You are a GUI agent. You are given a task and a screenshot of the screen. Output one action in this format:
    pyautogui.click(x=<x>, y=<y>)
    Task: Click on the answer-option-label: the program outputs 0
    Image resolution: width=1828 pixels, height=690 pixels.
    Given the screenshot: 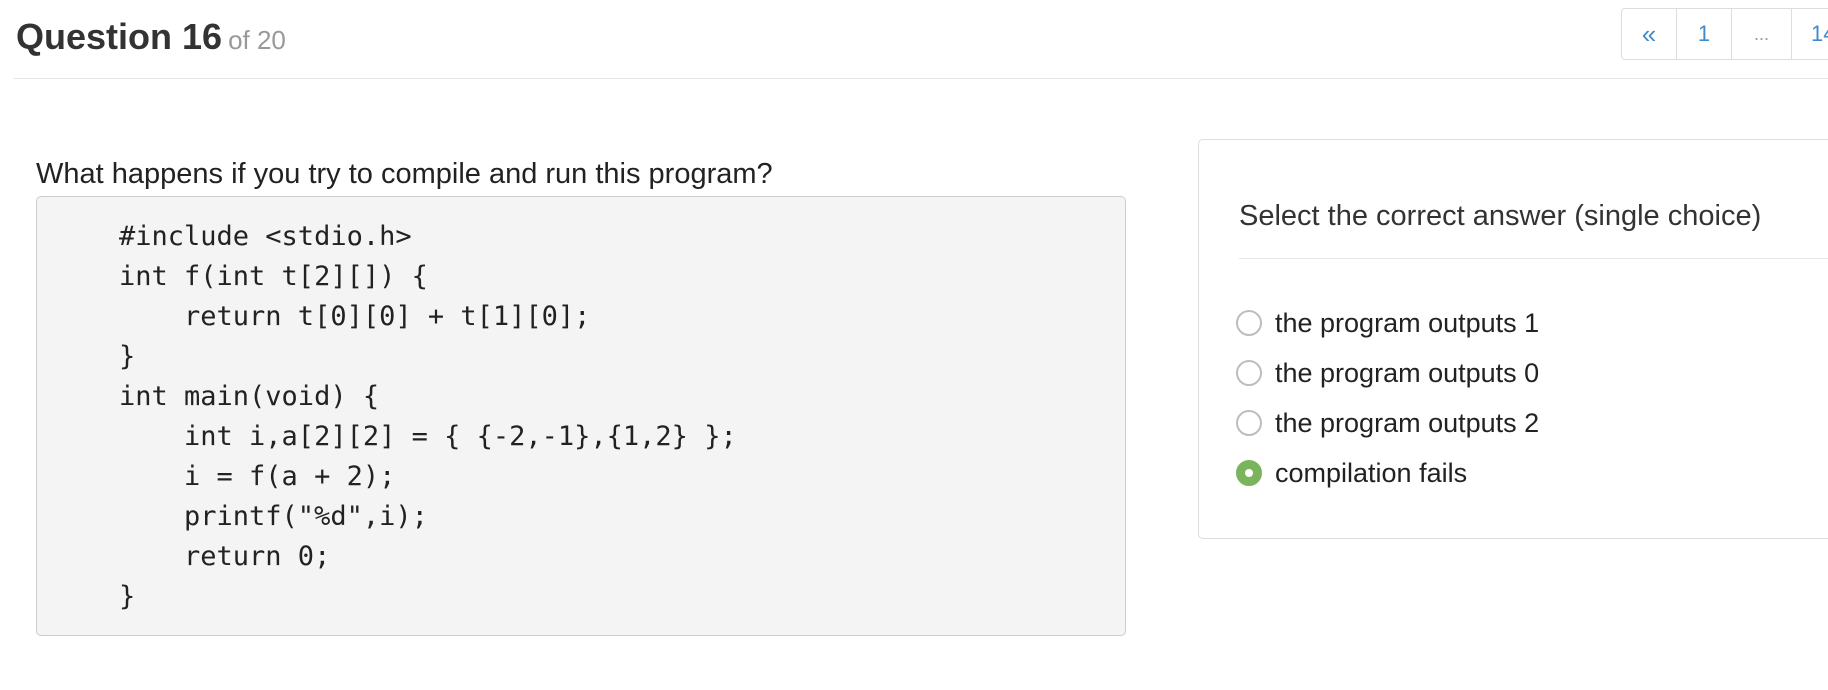 What is the action you would take?
    pyautogui.click(x=1407, y=372)
    